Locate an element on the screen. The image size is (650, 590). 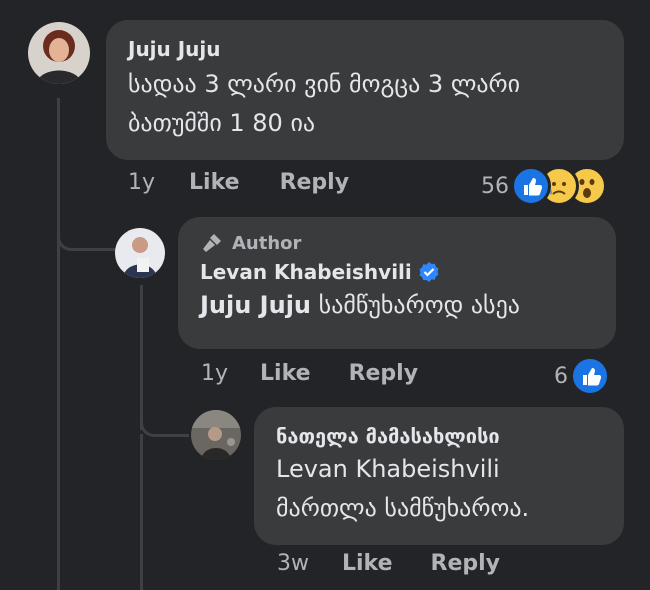
comment-text: სამწუხაროდ ასეა is located at coordinates (419, 305).